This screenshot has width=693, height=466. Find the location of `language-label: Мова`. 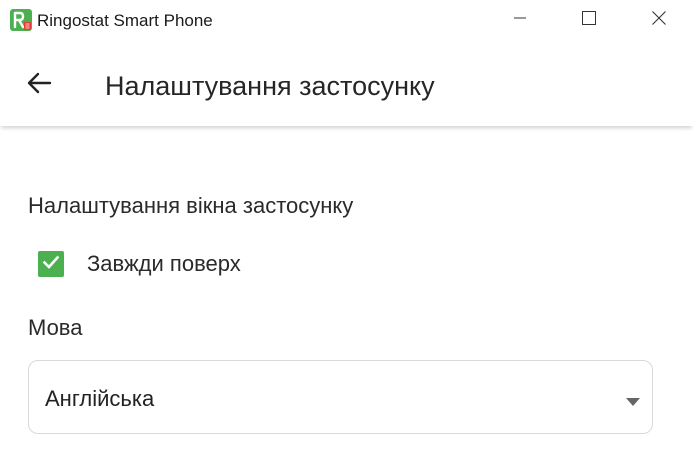

language-label: Мова is located at coordinates (55, 327).